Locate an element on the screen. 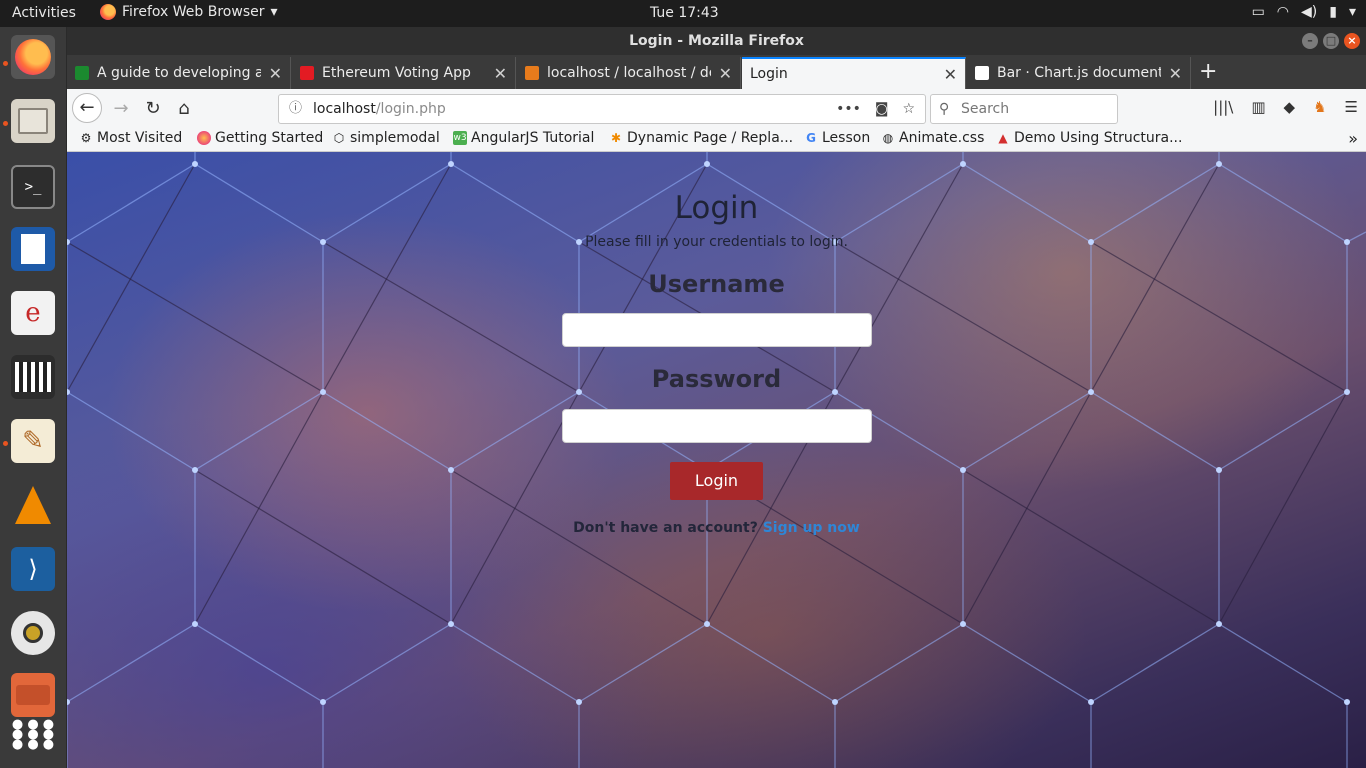 This screenshot has width=1366, height=768. close-icon: × is located at coordinates (1352, 41).